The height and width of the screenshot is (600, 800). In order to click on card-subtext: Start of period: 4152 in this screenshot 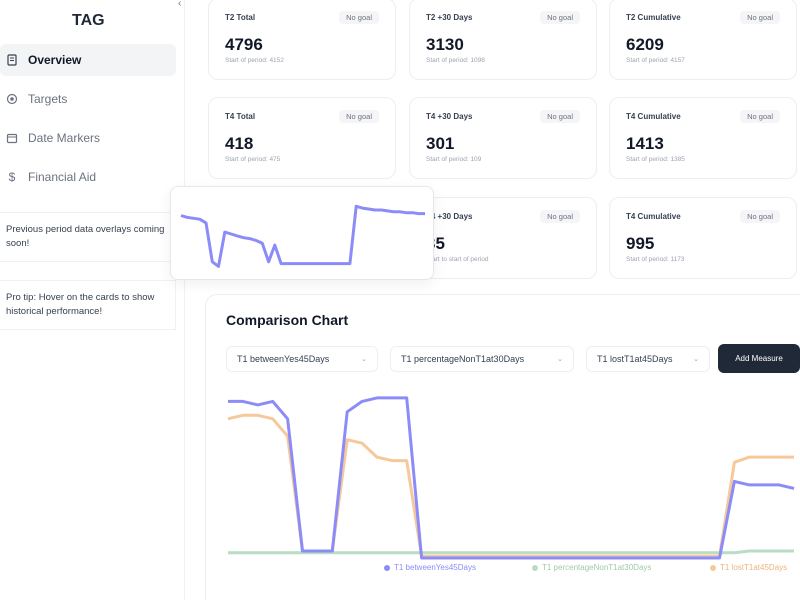, I will do `click(254, 60)`.